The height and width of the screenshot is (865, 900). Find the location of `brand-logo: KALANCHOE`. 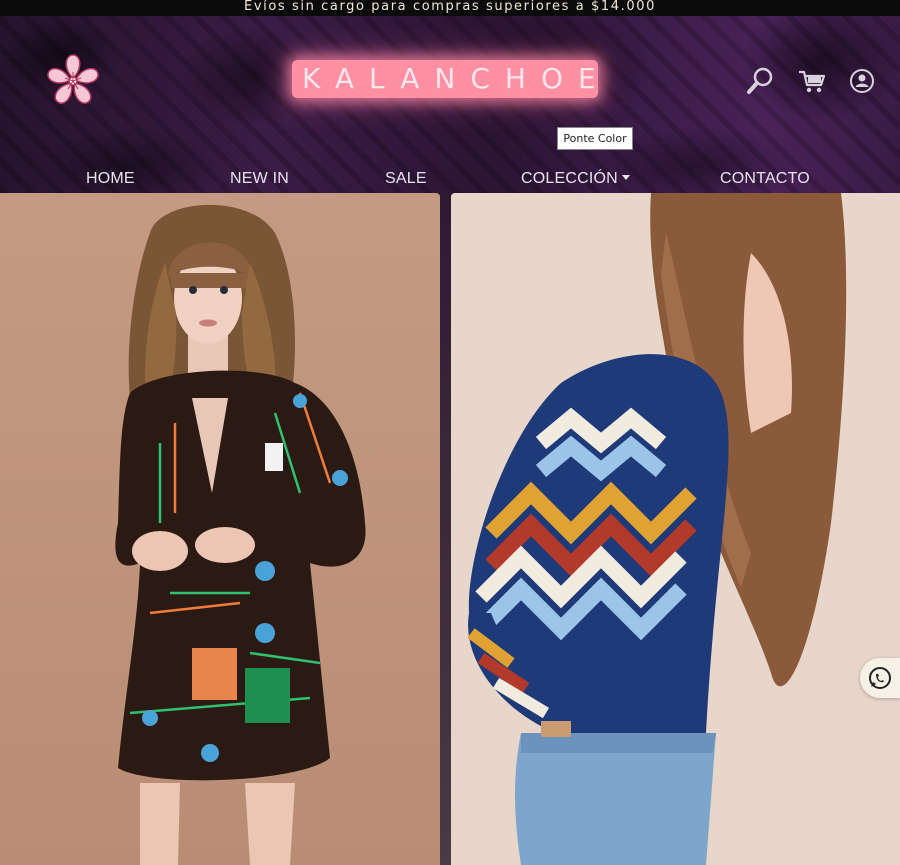

brand-logo: KALANCHOE is located at coordinates (445, 79).